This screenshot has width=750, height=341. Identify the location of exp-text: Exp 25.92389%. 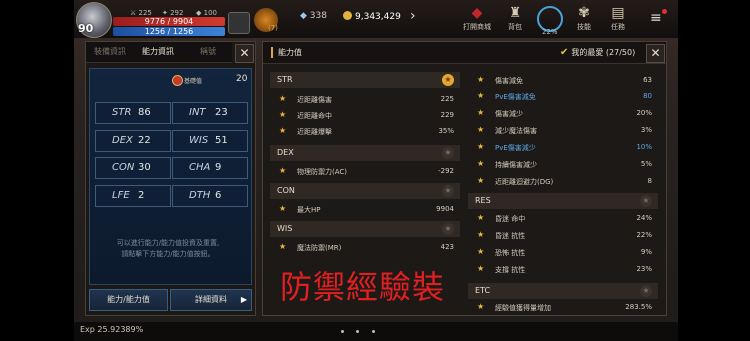
(112, 329).